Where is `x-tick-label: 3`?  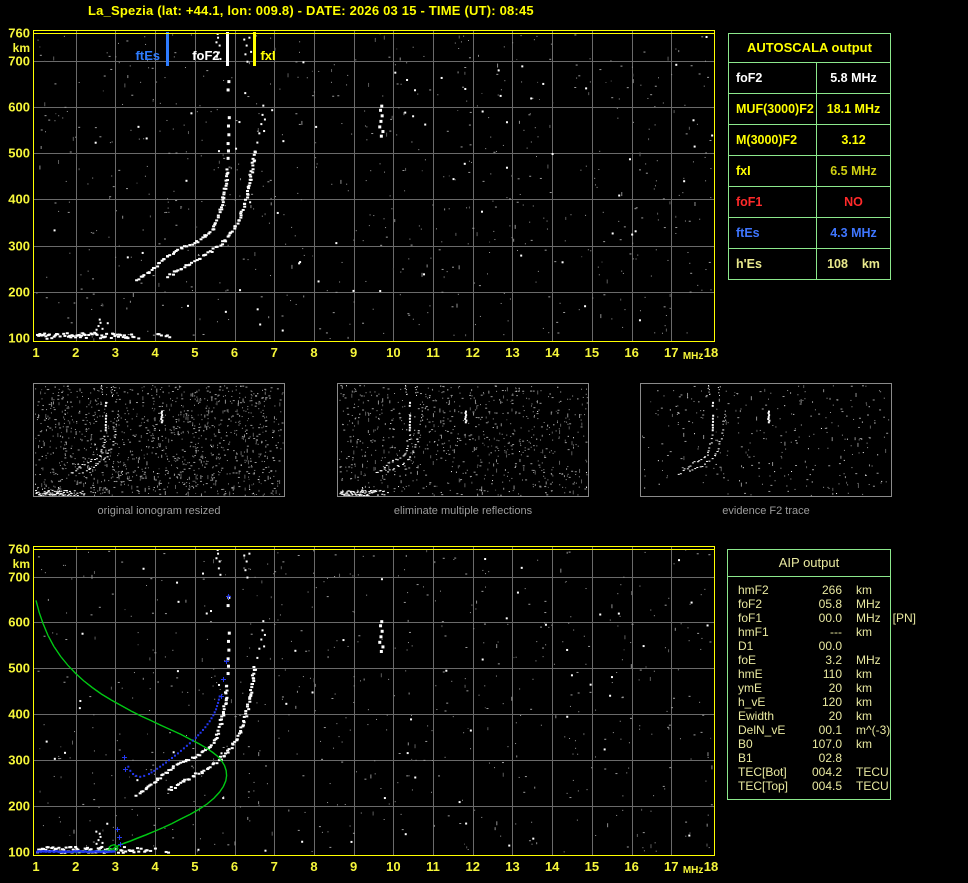 x-tick-label: 3 is located at coordinates (115, 352).